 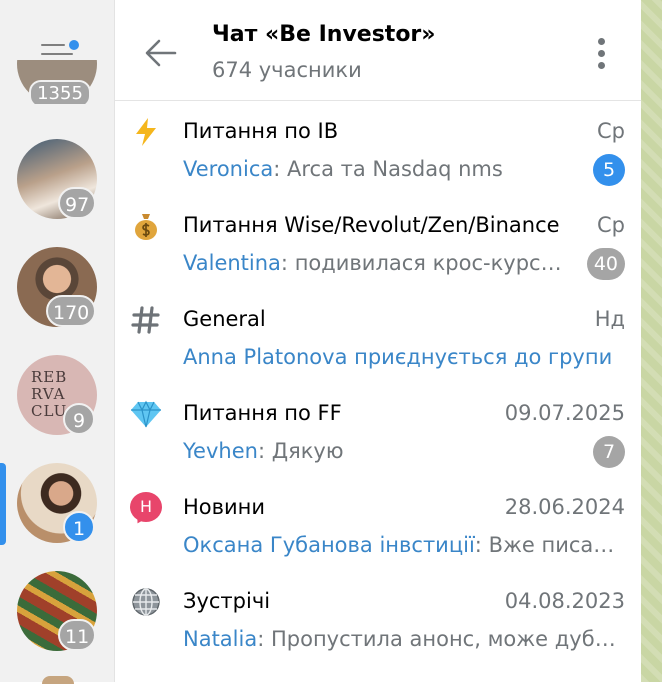 What do you see at coordinates (224, 319) in the screenshot?
I see `topic-name: General` at bounding box center [224, 319].